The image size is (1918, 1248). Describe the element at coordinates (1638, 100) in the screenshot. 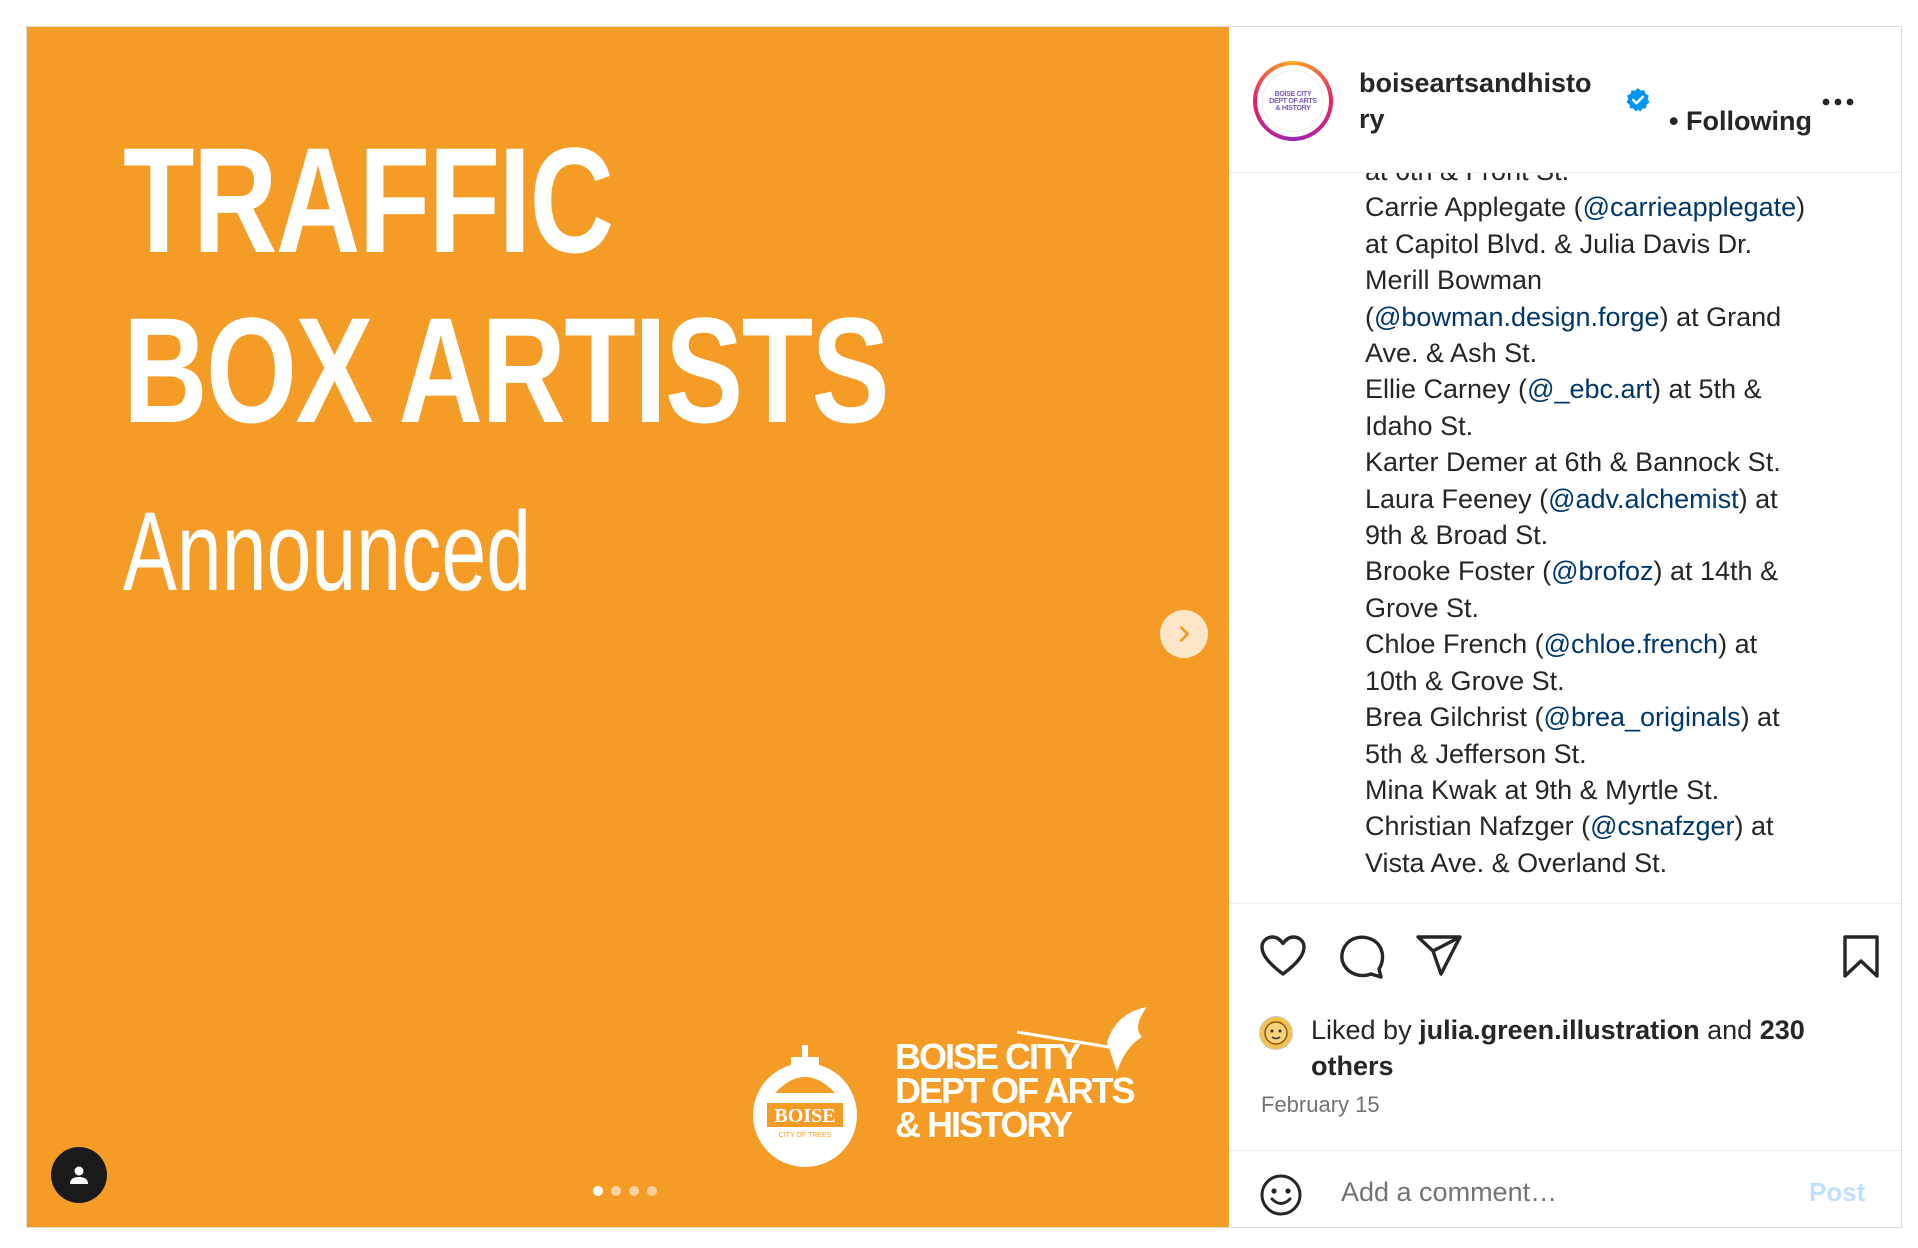

I see `verified-badge-icon` at that location.